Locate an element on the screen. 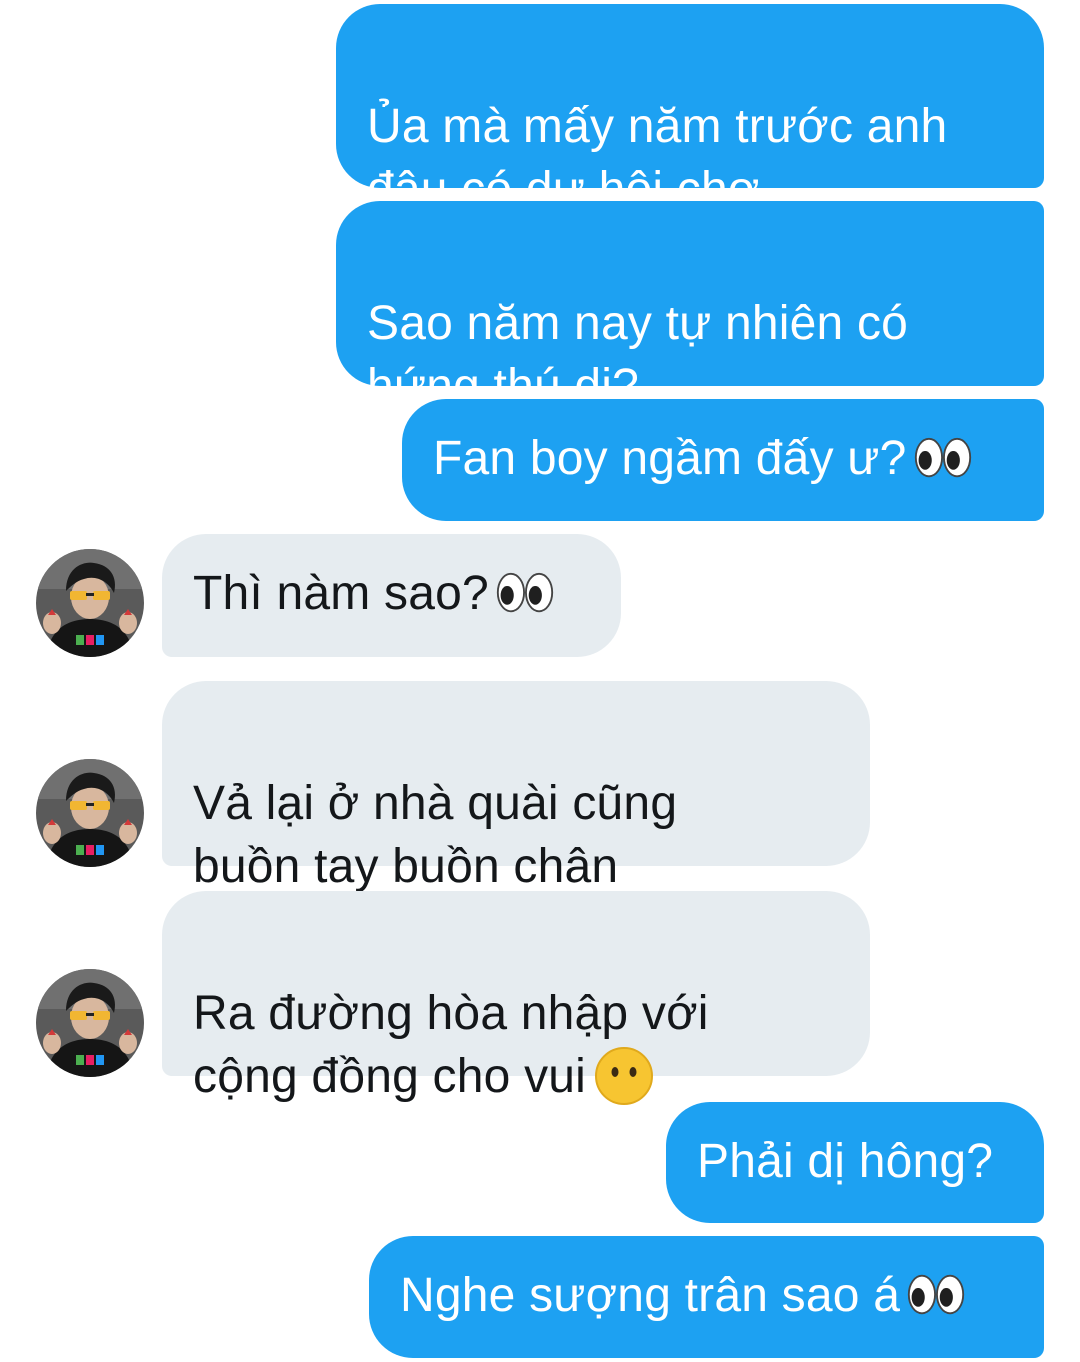 The width and height of the screenshot is (1080, 1362). message-text: Thì nàm sao? is located at coordinates (341, 593).